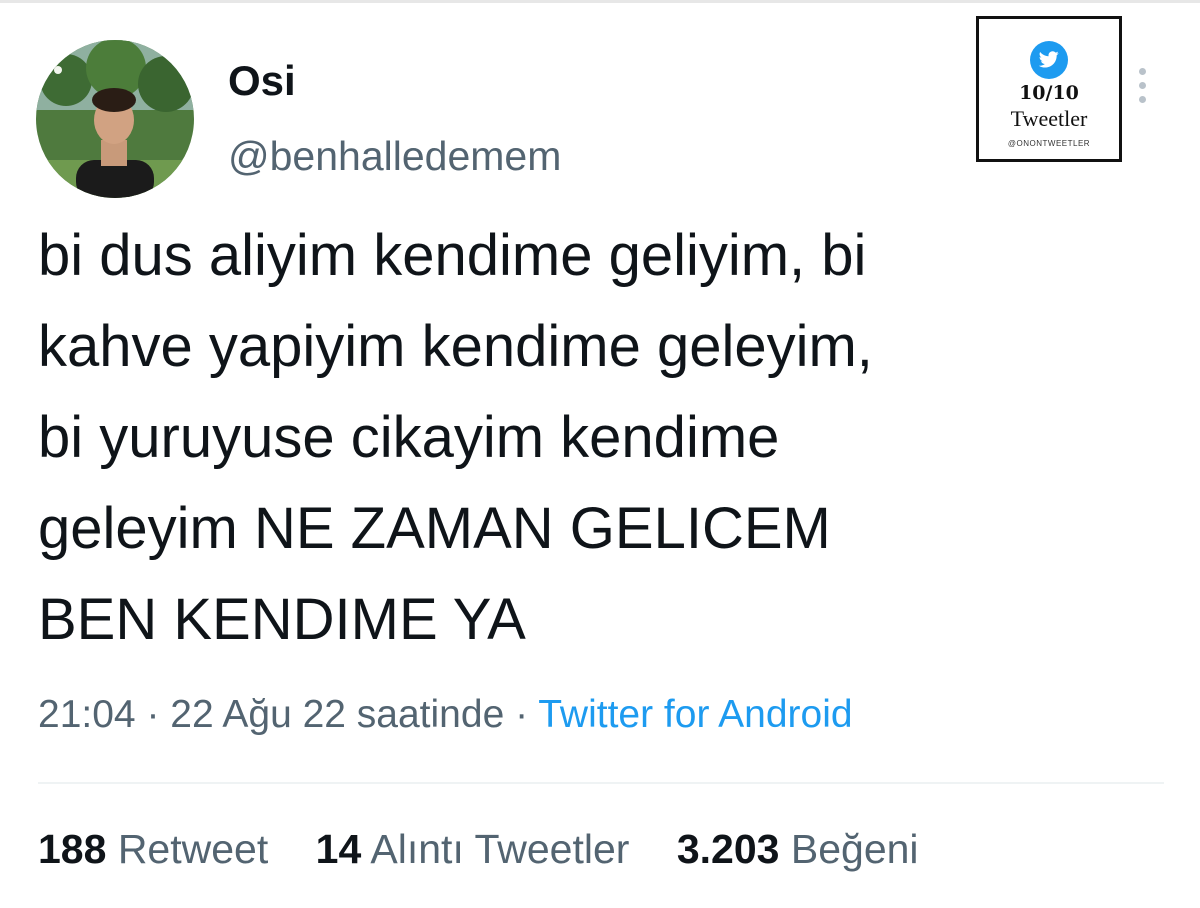 This screenshot has width=1200, height=908. Describe the element at coordinates (409, 437) in the screenshot. I see `tweet-line: bi yuruyuse cikayim kendime` at that location.